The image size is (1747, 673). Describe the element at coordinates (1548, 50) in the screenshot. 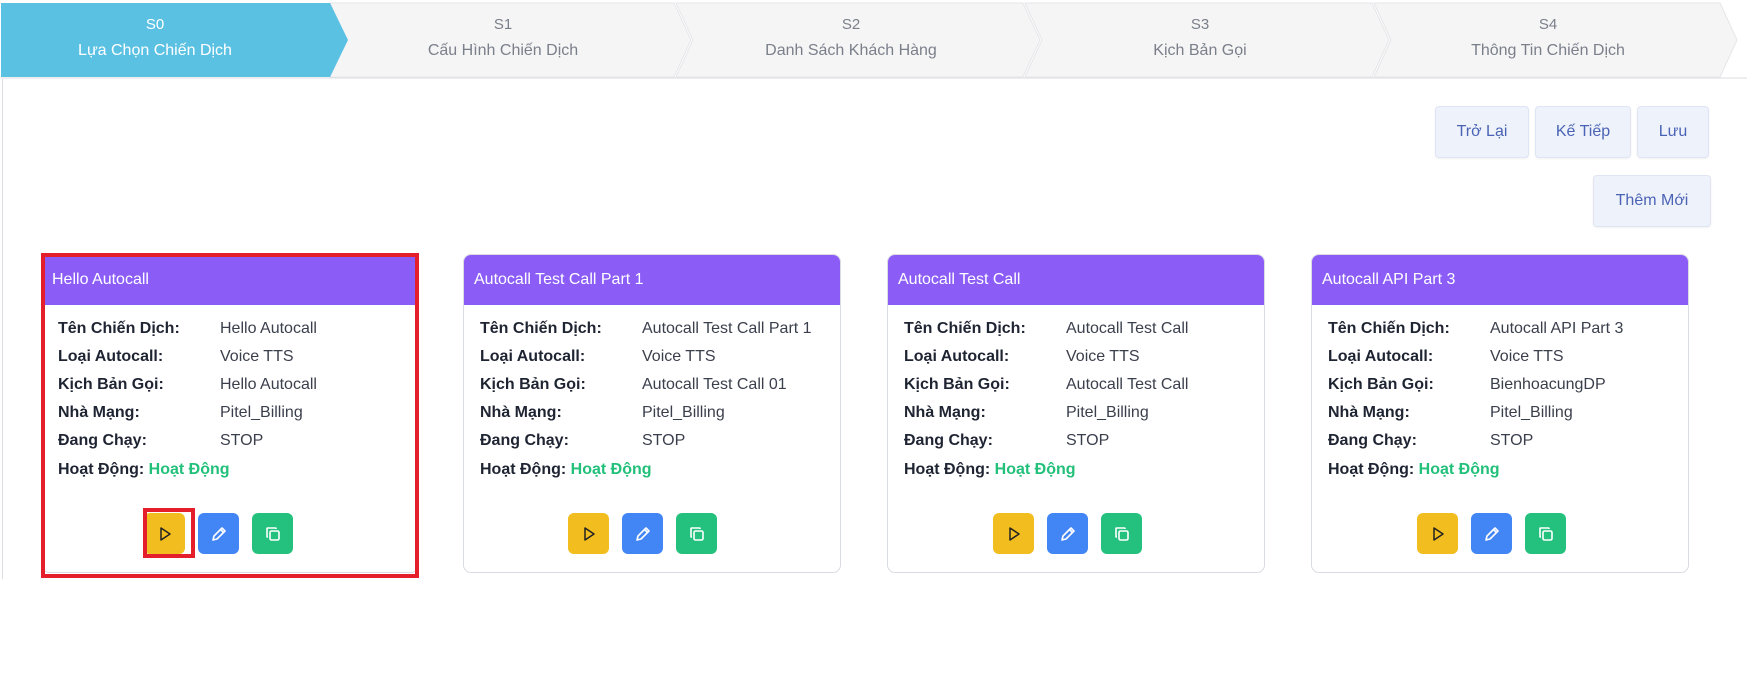

I see `step-name: Thông Tin Chiến Dịch` at that location.